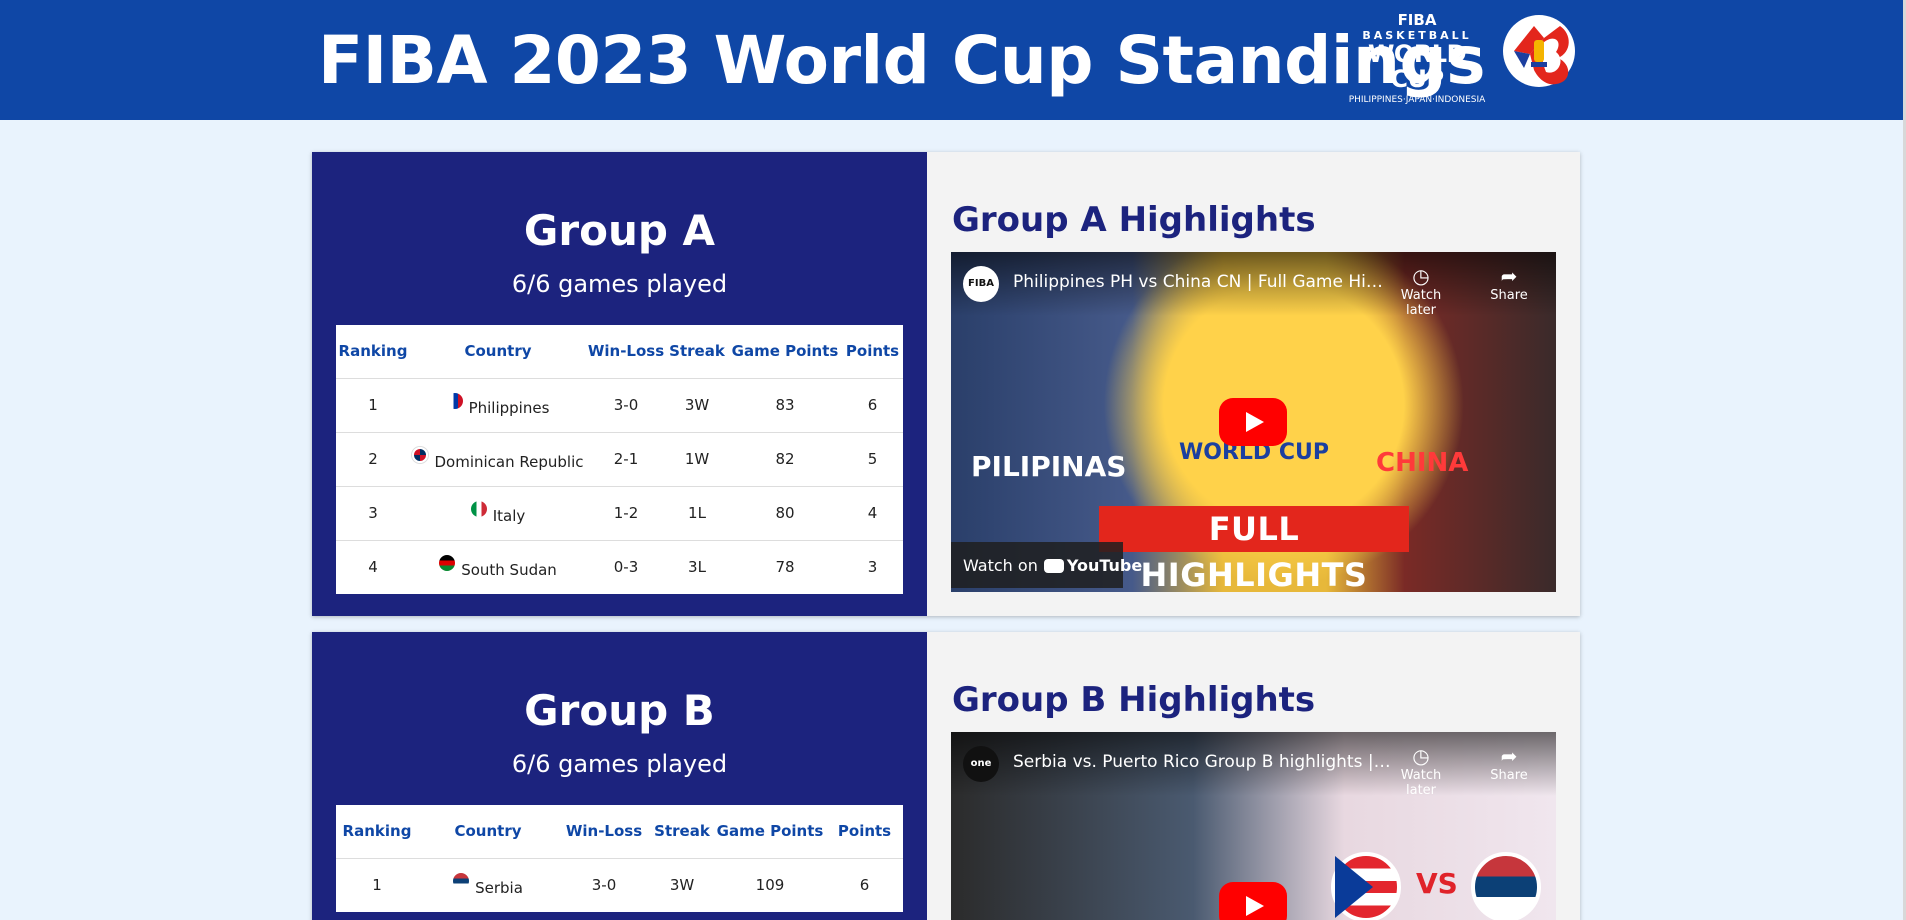 The image size is (1906, 920). What do you see at coordinates (478, 509) in the screenshot?
I see `italy-flag-icon` at bounding box center [478, 509].